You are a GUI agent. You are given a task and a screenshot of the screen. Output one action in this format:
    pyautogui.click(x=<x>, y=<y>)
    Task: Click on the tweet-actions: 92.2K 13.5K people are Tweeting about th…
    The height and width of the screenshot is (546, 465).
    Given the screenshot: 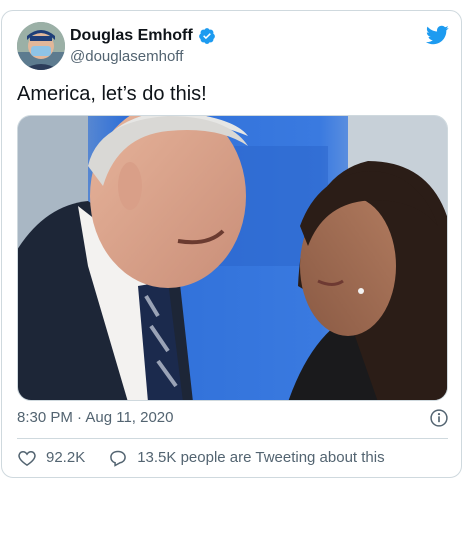 What is the action you would take?
    pyautogui.click(x=201, y=458)
    